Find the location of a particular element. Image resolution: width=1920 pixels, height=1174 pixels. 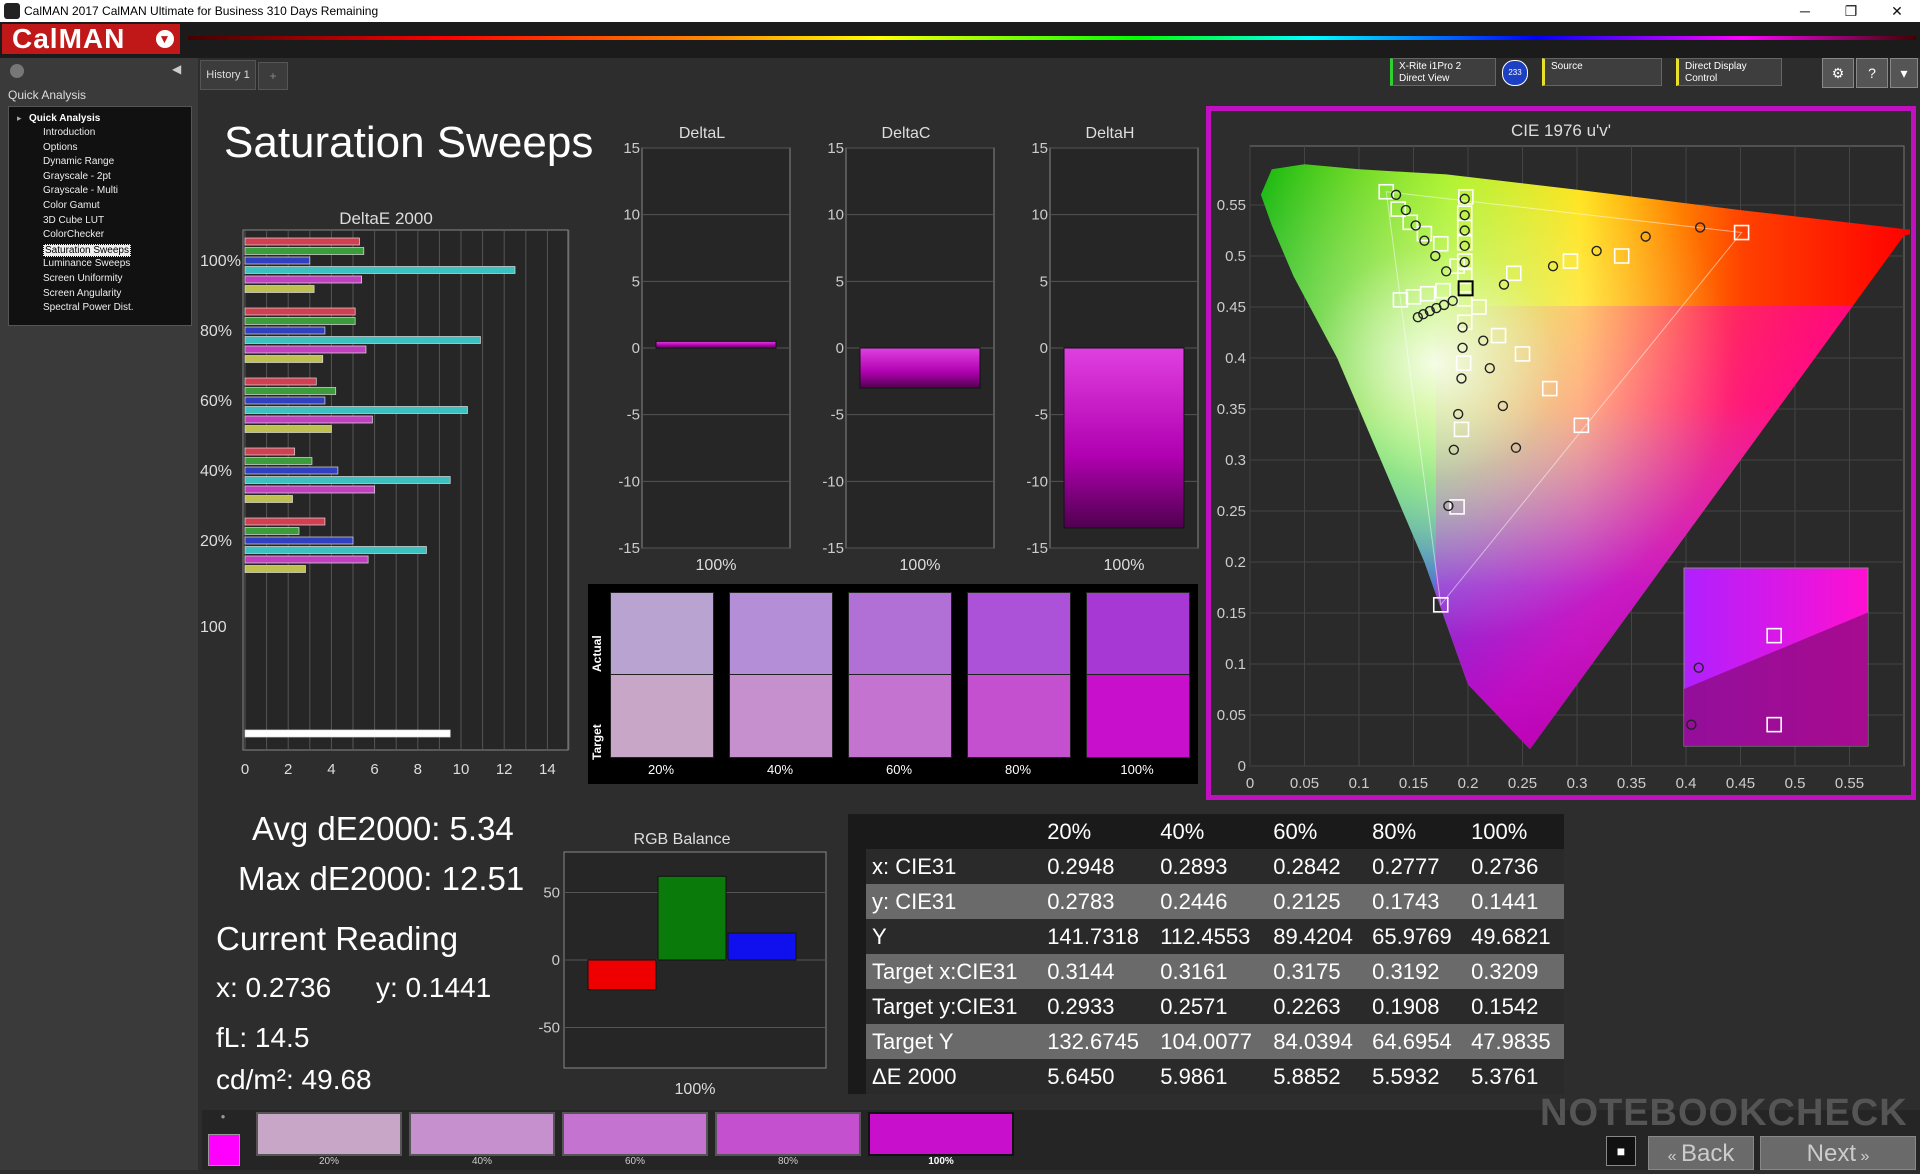

swatch-label: 40% is located at coordinates (481, 1161).